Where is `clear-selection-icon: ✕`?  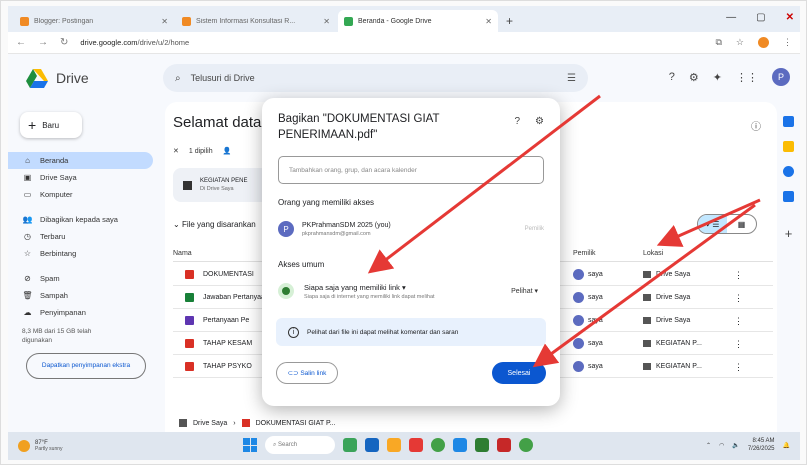 clear-selection-icon: ✕ is located at coordinates (176, 151).